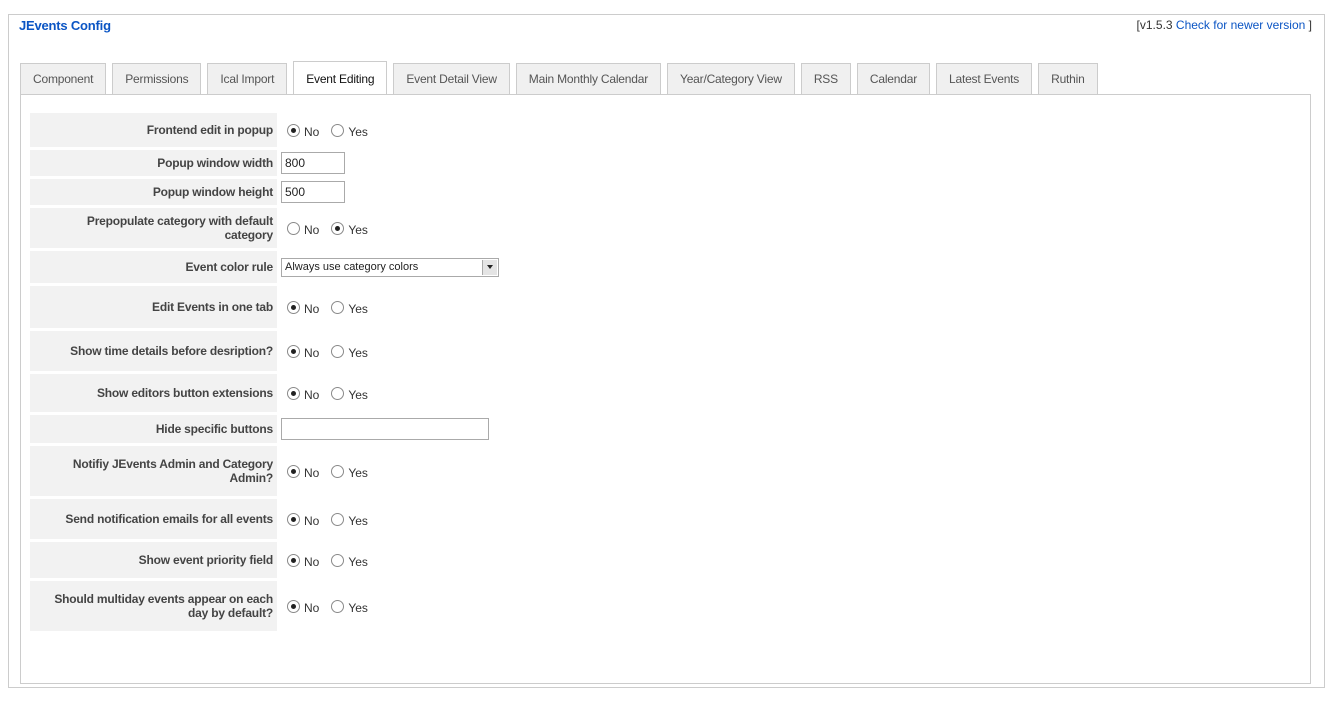 The width and height of the screenshot is (1335, 706). I want to click on popup-height-cell, so click(311, 192).